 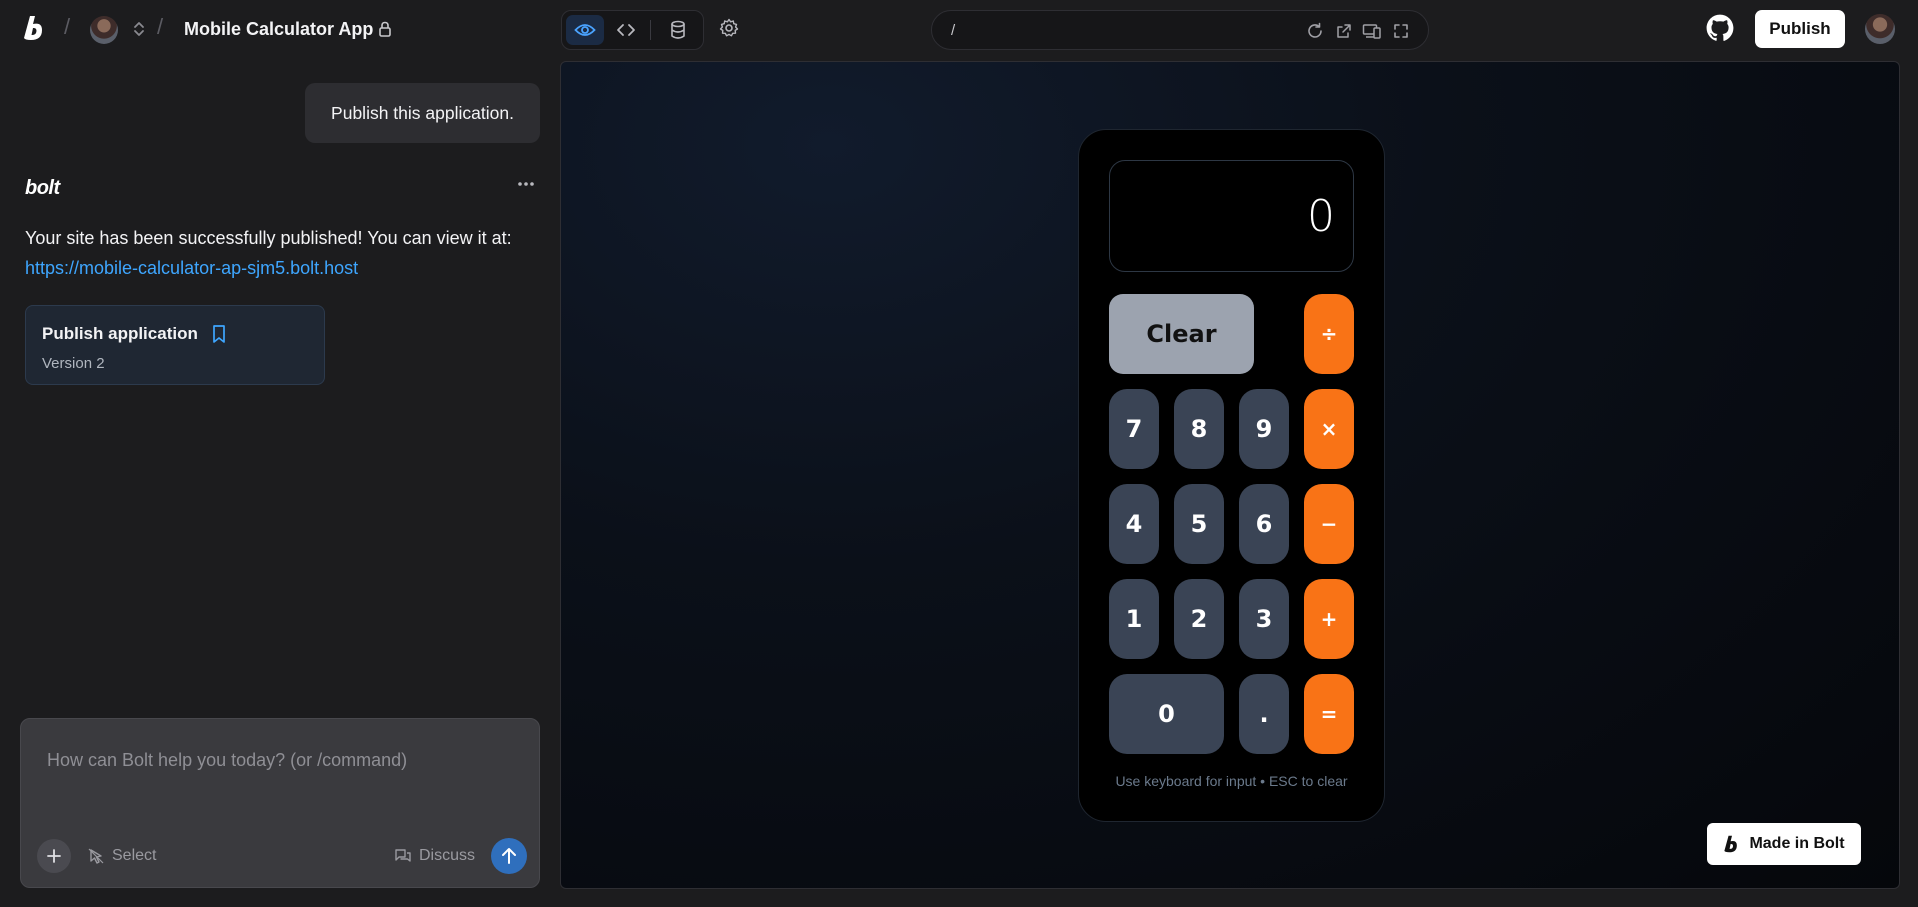 I want to click on cursor-select-icon, so click(x=96, y=856).